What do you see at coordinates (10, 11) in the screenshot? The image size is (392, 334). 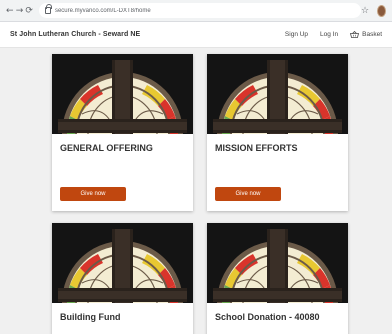 I see `back-arrow-icon: ←` at bounding box center [10, 11].